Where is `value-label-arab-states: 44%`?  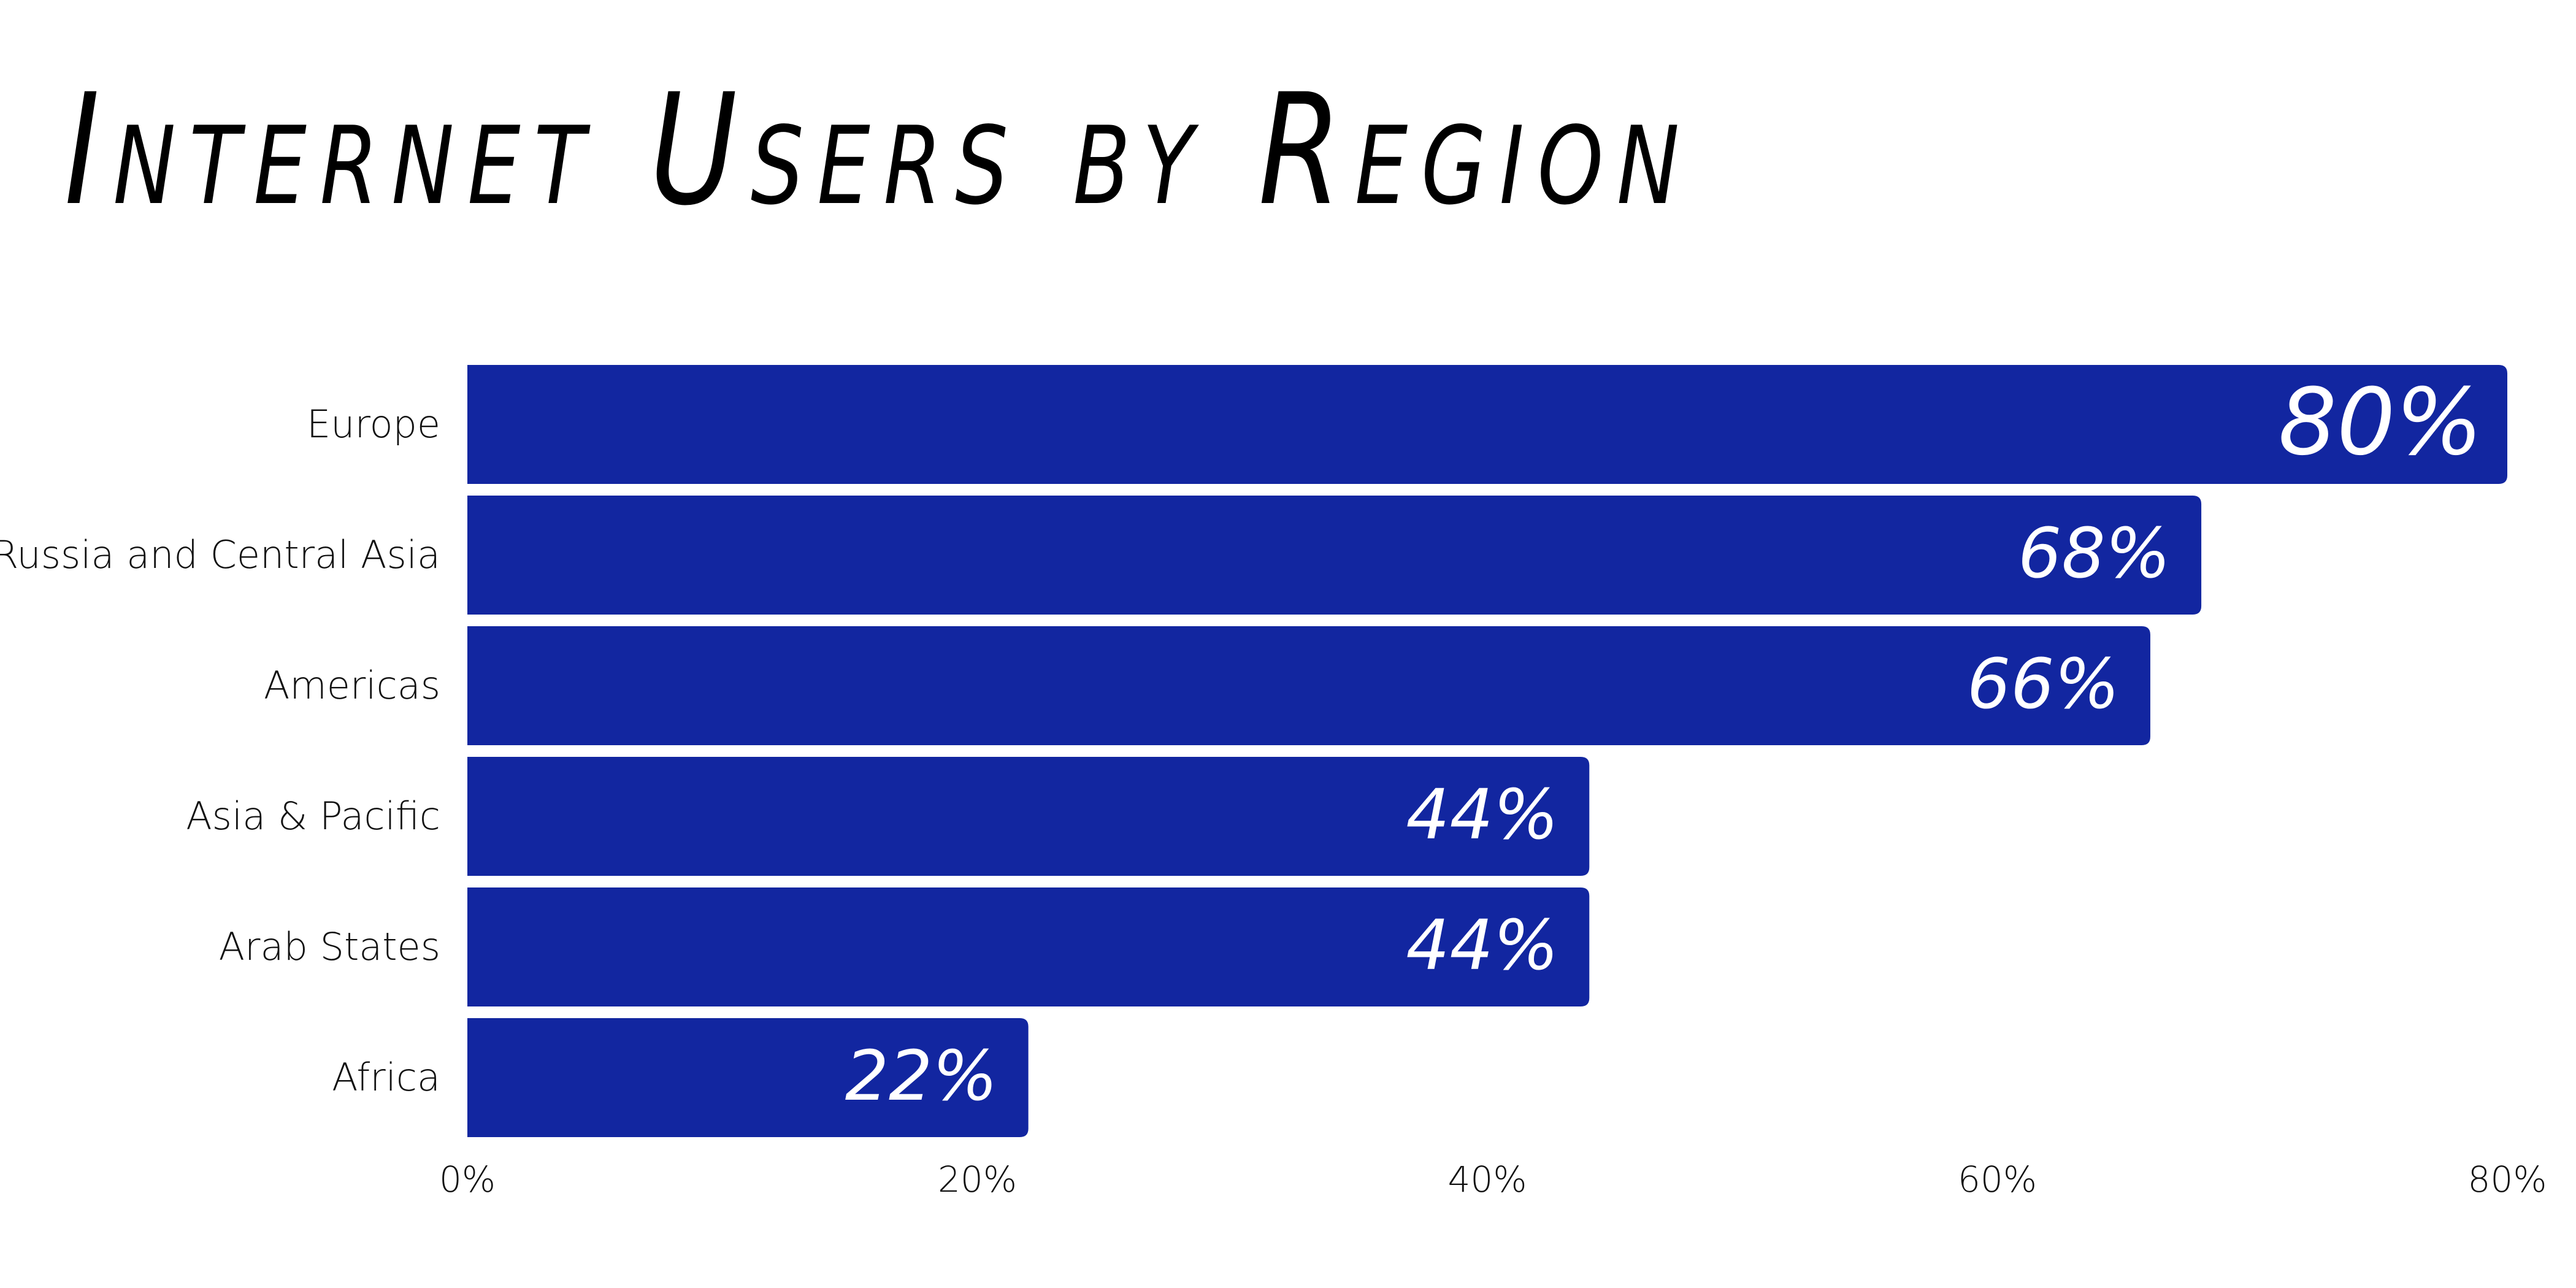 value-label-arab-states: 44% is located at coordinates (1482, 946).